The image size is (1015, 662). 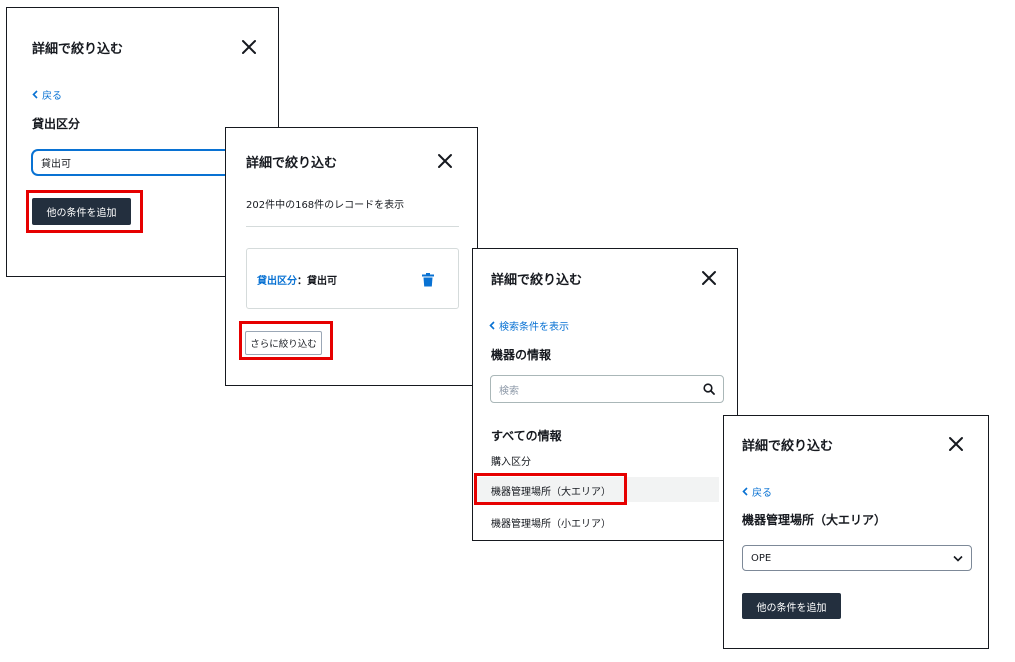 I want to click on chevron-down-icon, so click(x=958, y=558).